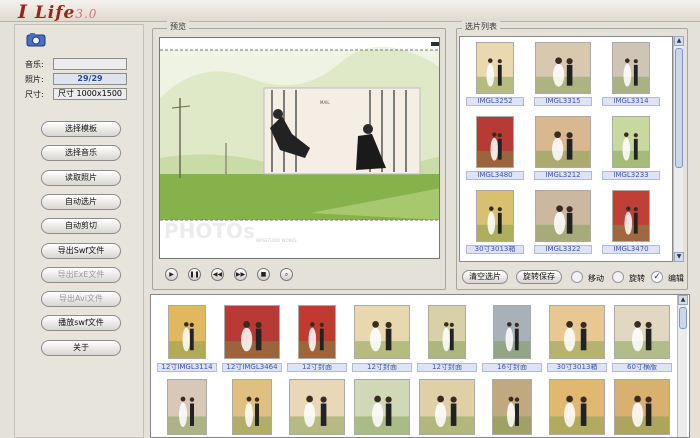  I want to click on piclist-caption: IMGL3480, so click(495, 175).